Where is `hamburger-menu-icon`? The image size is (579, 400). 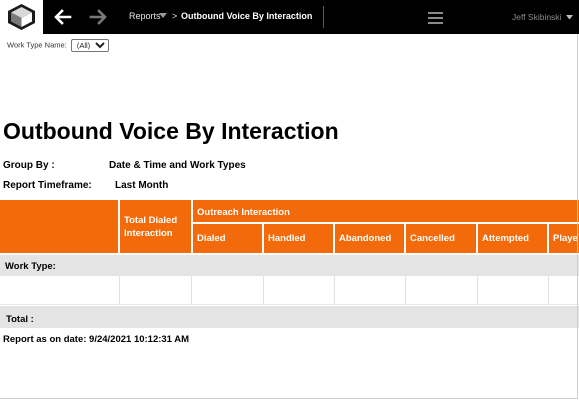 hamburger-menu-icon is located at coordinates (435, 18).